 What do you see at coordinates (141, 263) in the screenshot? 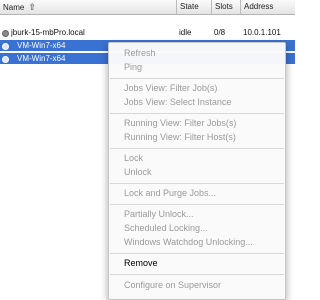
I see `menu-item-remove: Remove` at bounding box center [141, 263].